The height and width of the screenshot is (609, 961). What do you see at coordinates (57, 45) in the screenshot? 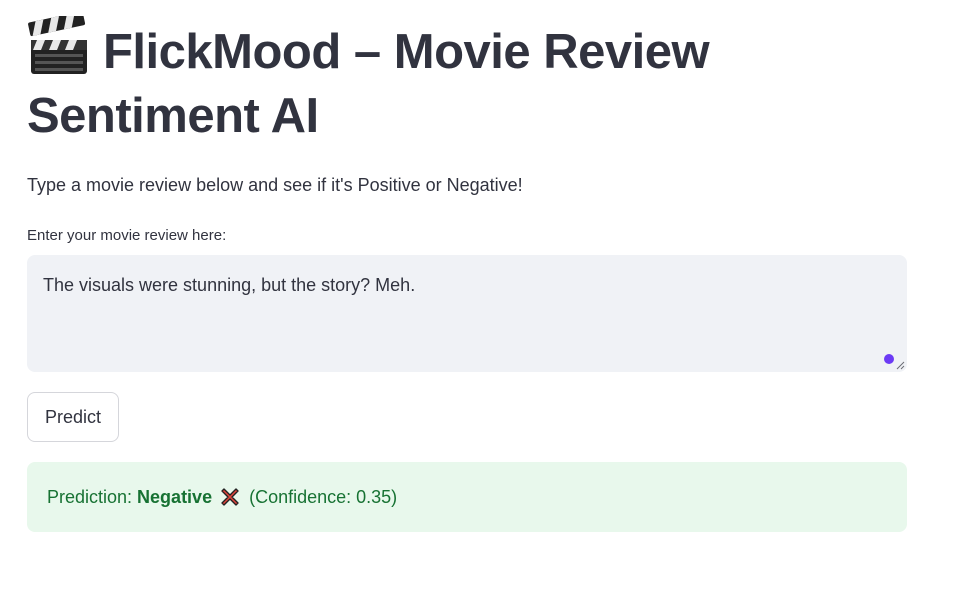
I see `clapperboard-icon` at bounding box center [57, 45].